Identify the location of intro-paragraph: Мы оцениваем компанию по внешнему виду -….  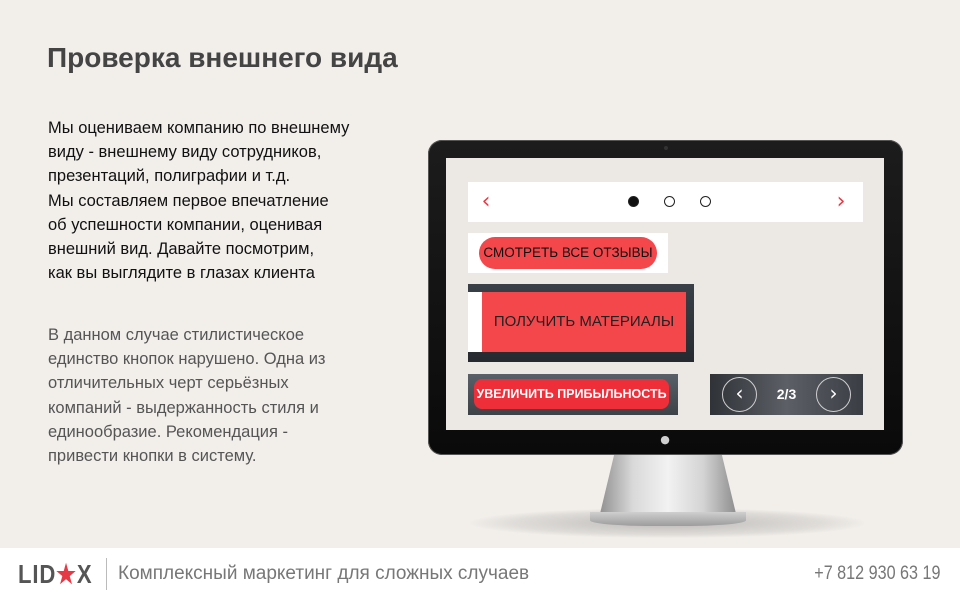
(223, 200).